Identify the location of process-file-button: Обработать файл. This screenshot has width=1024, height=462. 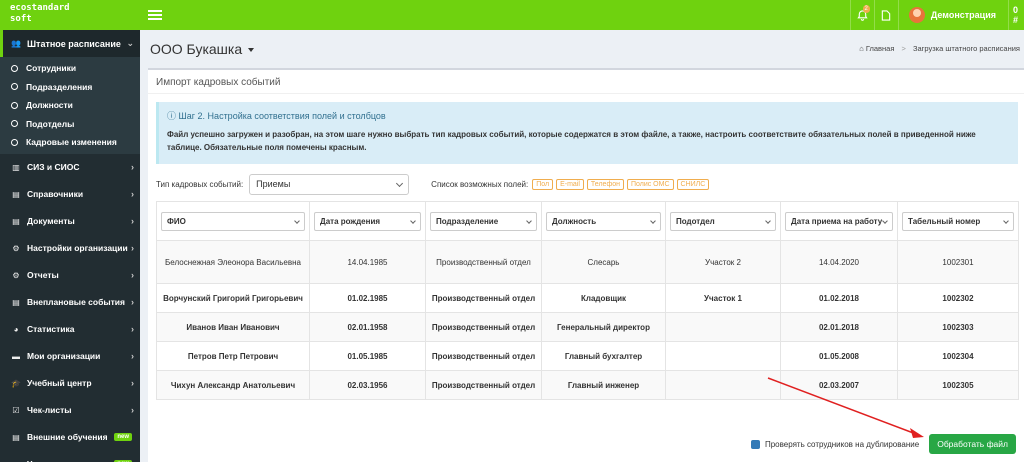
(972, 444).